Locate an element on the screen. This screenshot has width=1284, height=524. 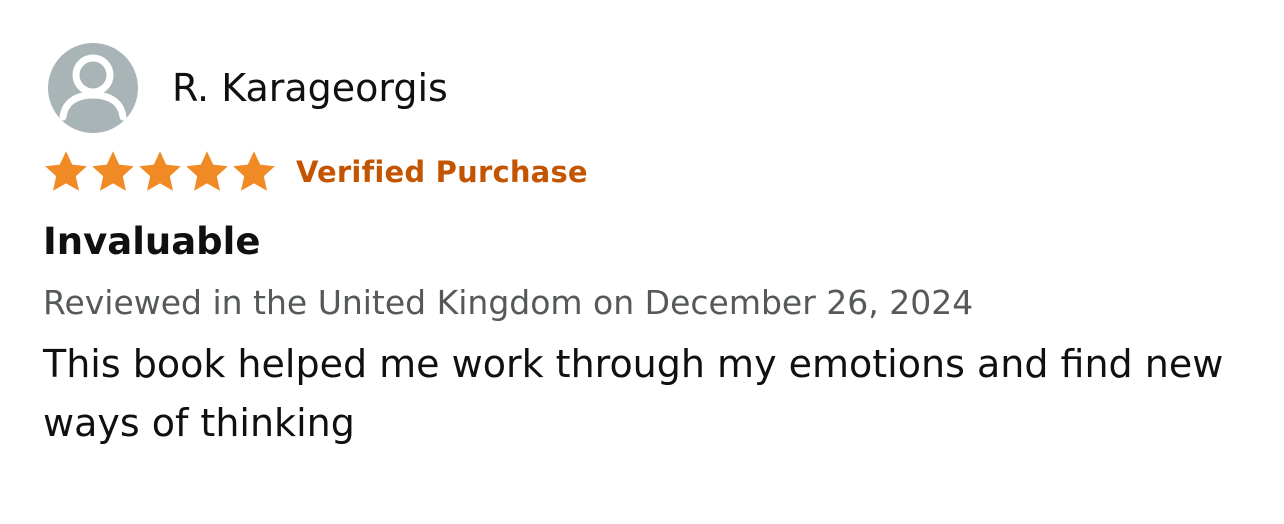
reviewer-name: R. Karageorgis is located at coordinates (310, 88).